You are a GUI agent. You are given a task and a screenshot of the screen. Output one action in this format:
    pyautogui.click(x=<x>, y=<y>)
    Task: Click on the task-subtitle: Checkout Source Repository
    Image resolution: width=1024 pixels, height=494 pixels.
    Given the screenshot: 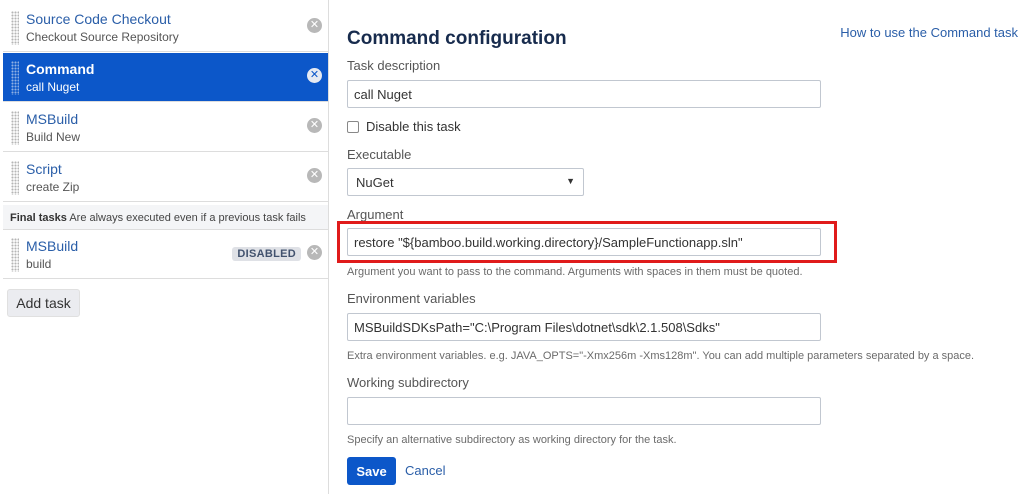 What is the action you would take?
    pyautogui.click(x=102, y=37)
    